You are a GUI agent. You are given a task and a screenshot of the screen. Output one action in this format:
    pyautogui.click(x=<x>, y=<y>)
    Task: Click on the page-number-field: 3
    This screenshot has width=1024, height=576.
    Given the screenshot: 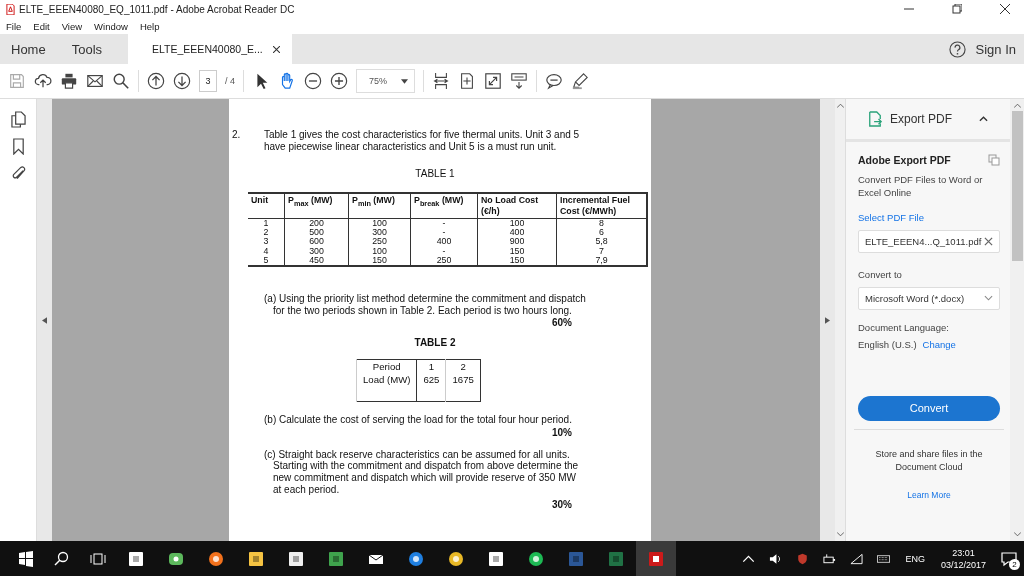 What is the action you would take?
    pyautogui.click(x=208, y=81)
    